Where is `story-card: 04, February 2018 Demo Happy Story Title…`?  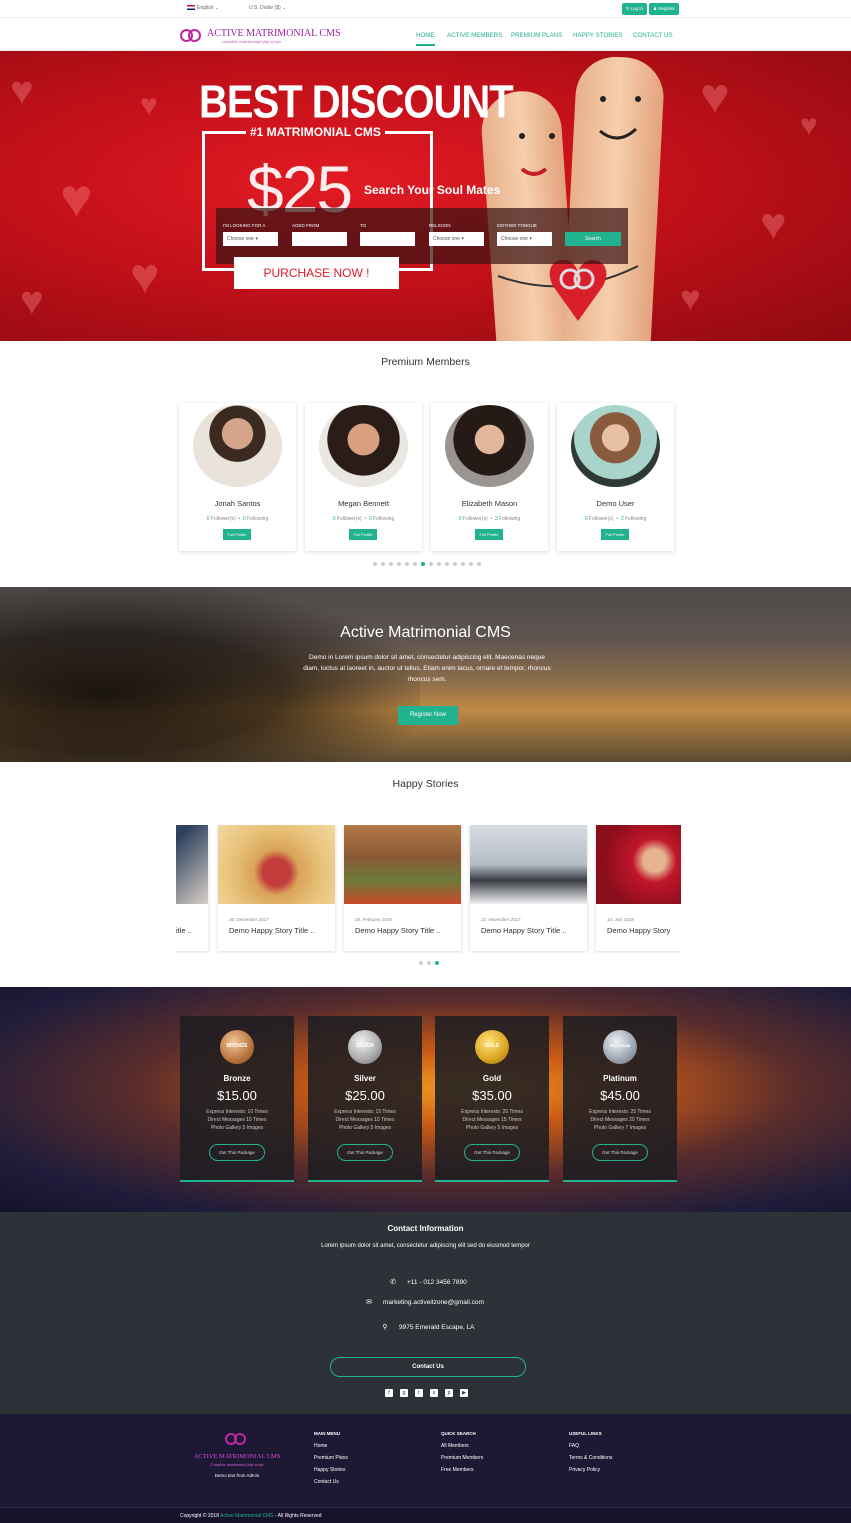 story-card: 04, February 2018 Demo Happy Story Title… is located at coordinates (402, 888).